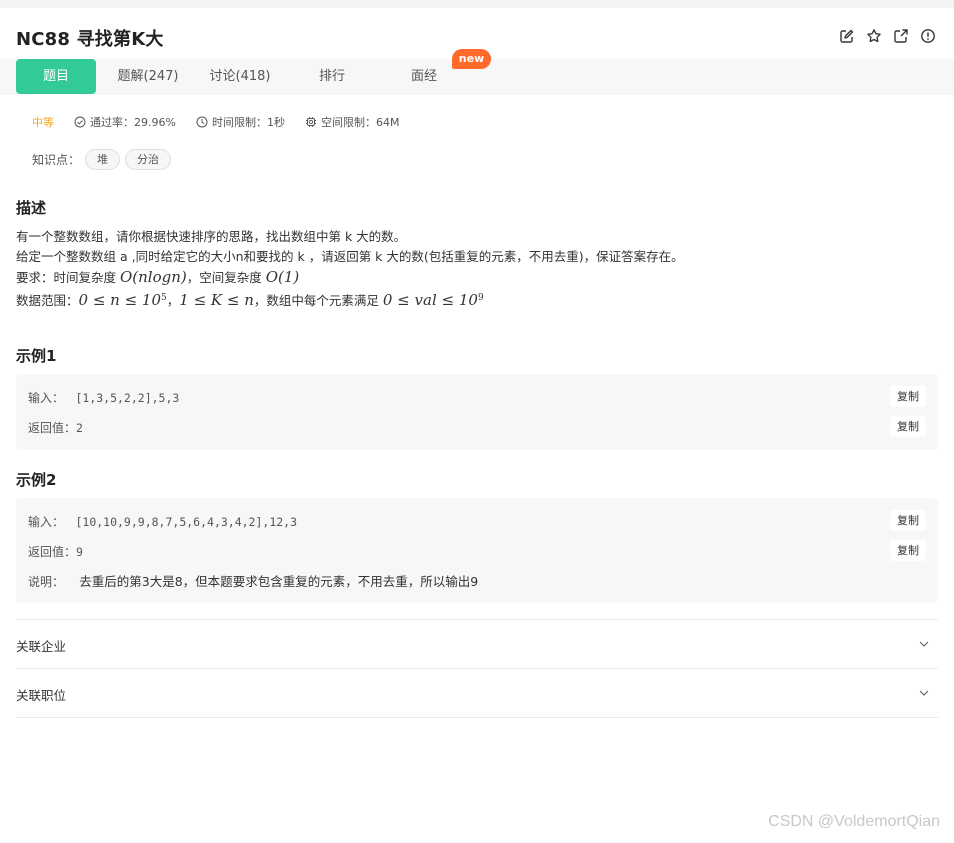 The width and height of the screenshot is (954, 843). I want to click on related-companies-section: 关联企业, so click(477, 643).